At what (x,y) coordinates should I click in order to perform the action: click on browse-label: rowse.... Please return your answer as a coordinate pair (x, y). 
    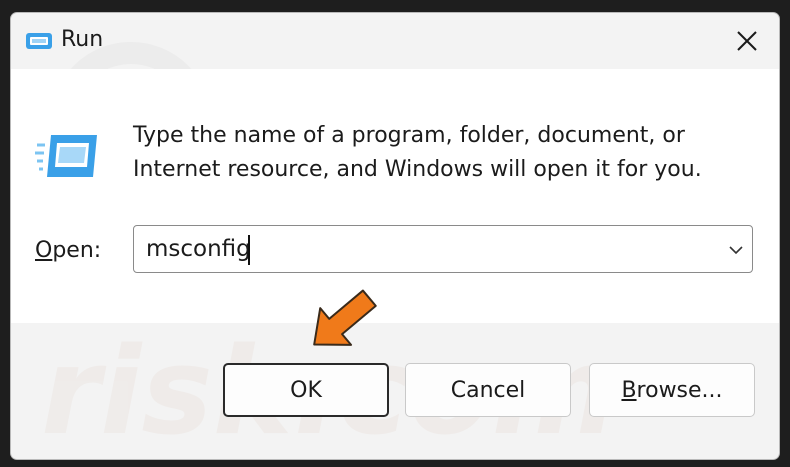
    Looking at the image, I should click on (679, 390).